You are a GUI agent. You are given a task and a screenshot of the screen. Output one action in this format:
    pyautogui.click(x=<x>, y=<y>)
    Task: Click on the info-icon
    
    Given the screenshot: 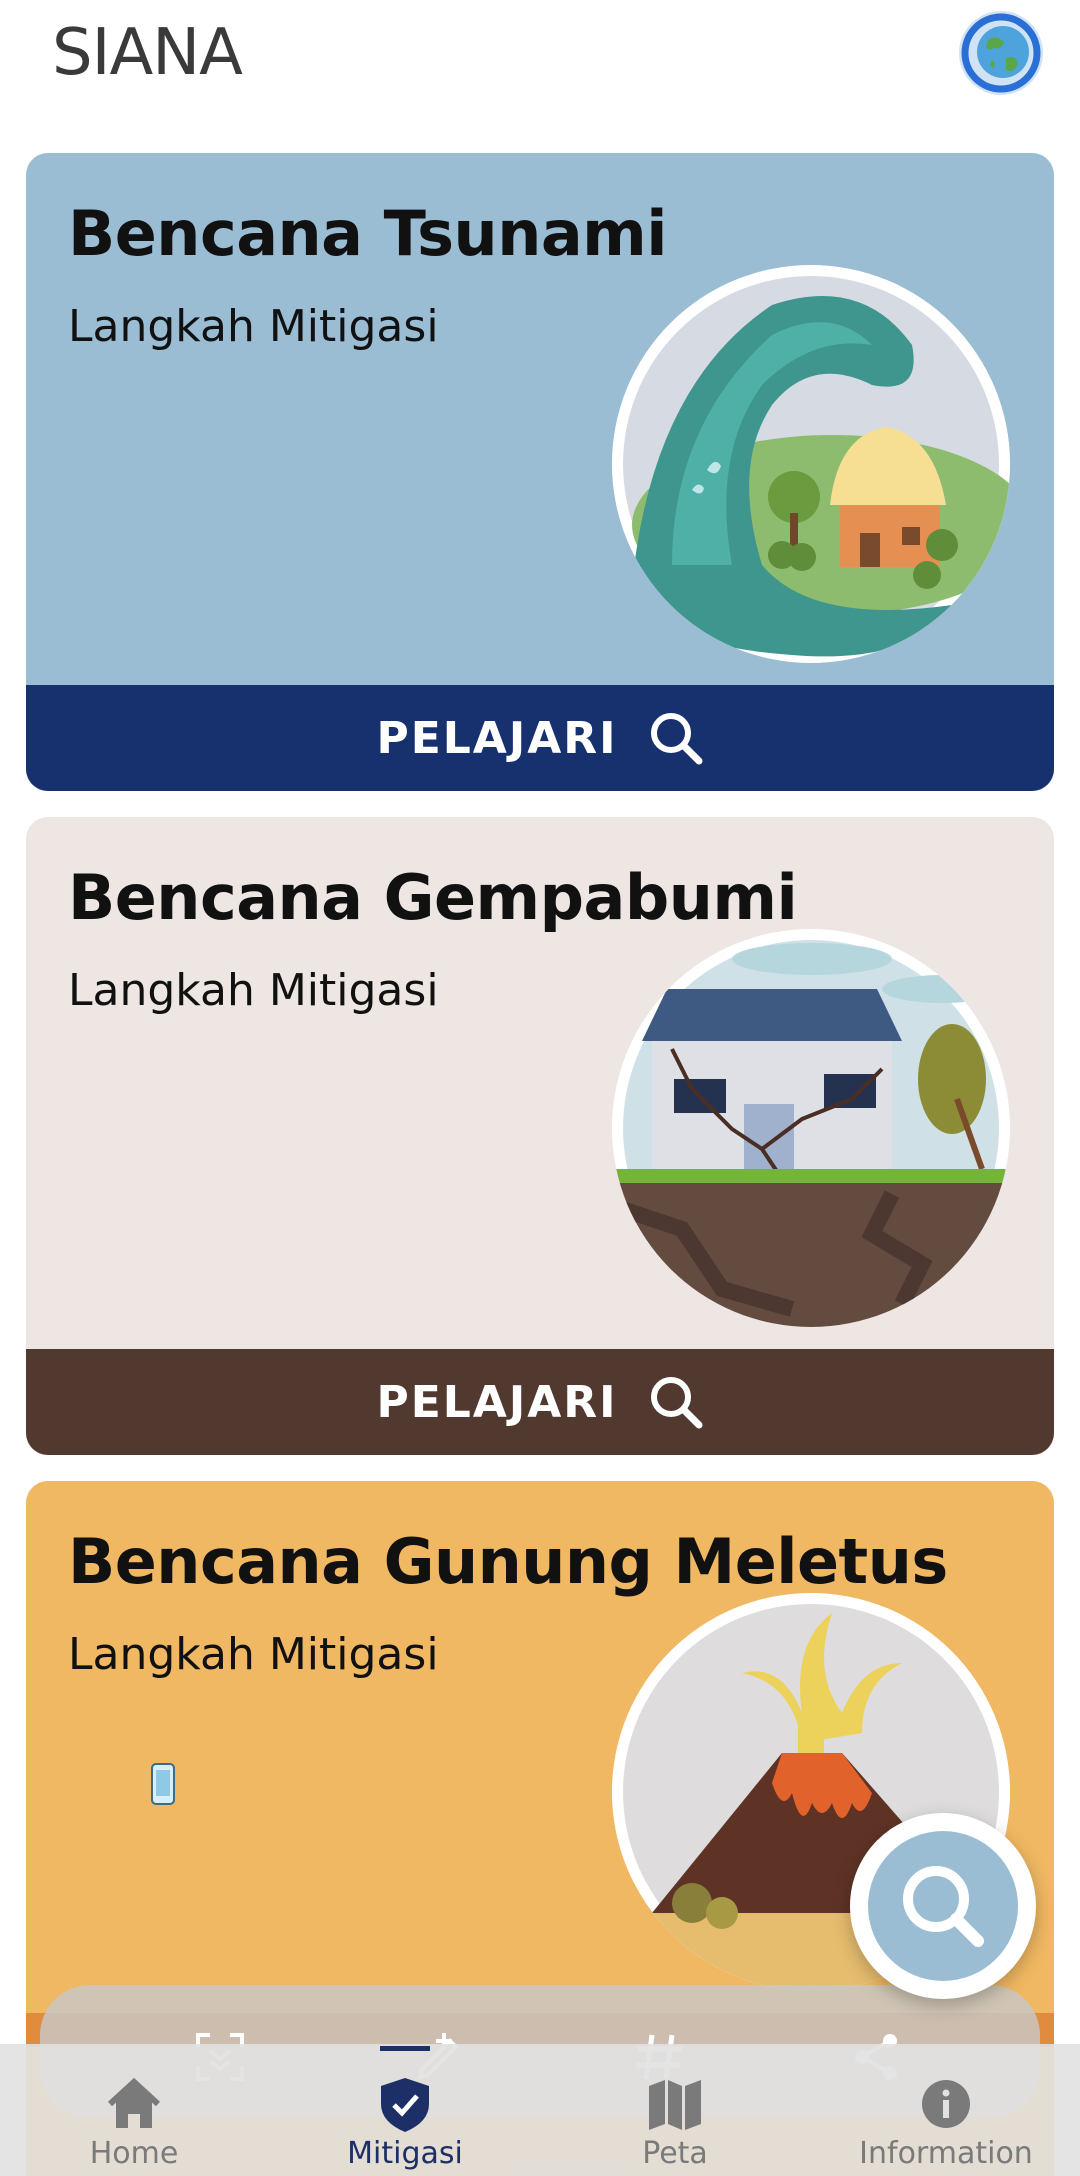 What is the action you would take?
    pyautogui.click(x=946, y=2104)
    